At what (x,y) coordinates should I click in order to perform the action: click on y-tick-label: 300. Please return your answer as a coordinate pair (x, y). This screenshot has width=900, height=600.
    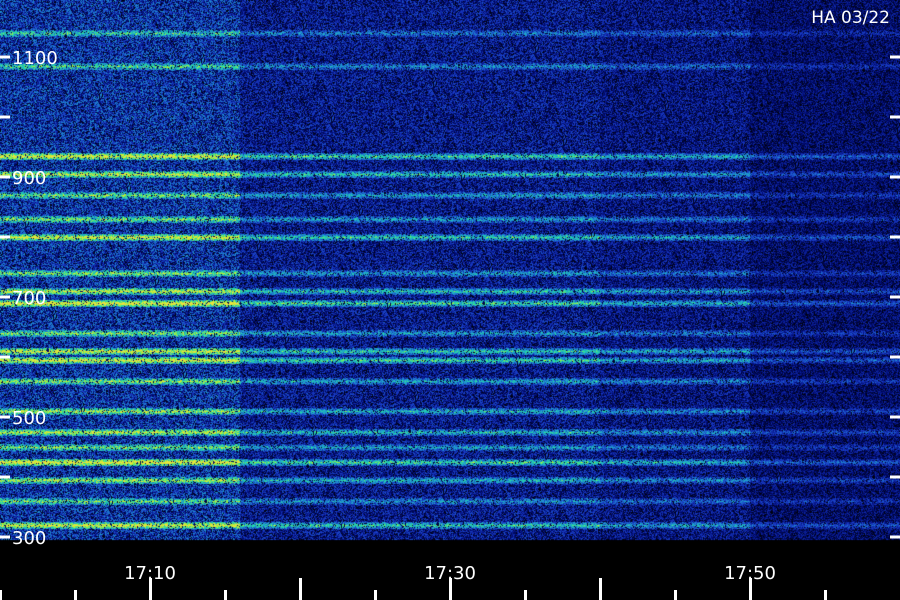
    Looking at the image, I should click on (29, 538).